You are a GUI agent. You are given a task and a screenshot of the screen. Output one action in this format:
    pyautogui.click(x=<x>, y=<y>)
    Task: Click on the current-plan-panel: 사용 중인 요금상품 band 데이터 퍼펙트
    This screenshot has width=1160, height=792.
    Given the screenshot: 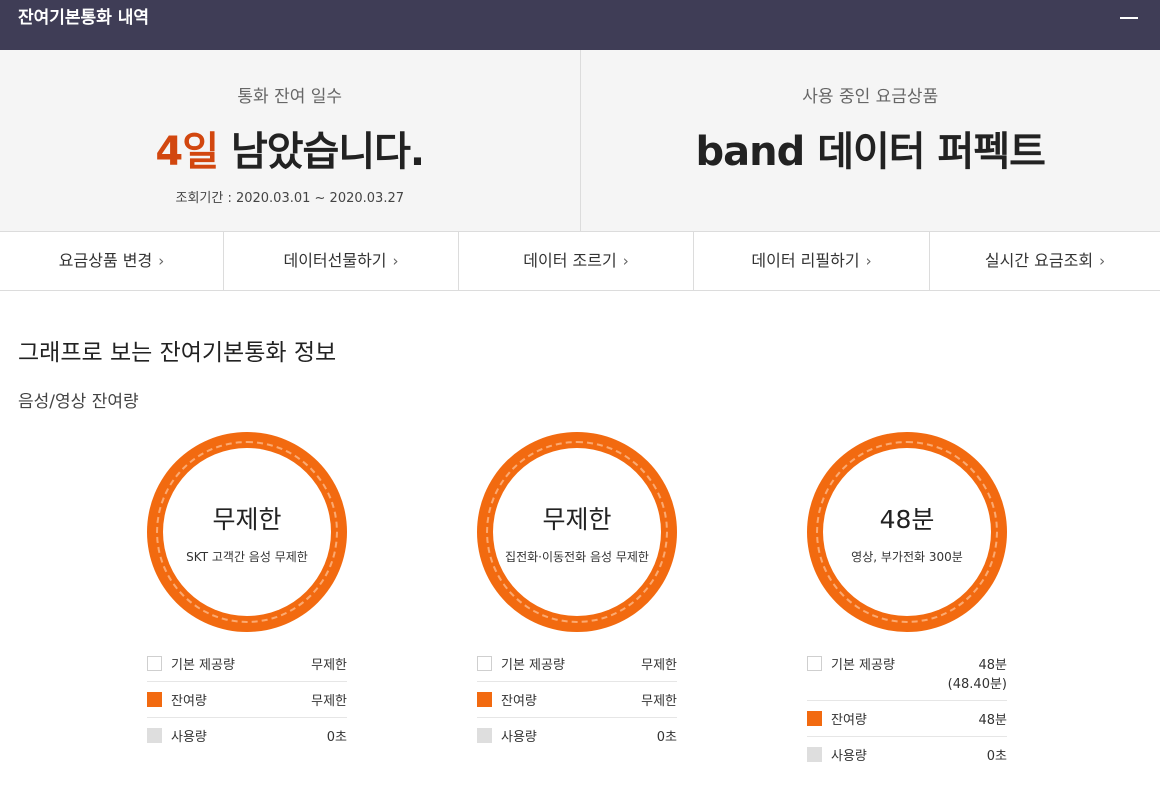 What is the action you would take?
    pyautogui.click(x=870, y=140)
    